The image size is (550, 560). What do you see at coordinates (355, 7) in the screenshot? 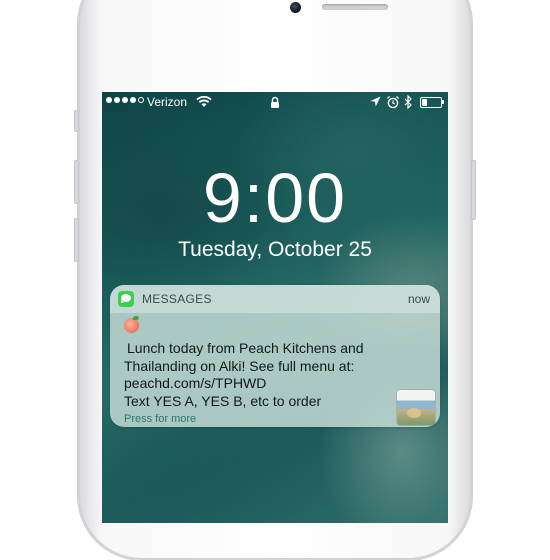
I see `earpiece-speaker` at bounding box center [355, 7].